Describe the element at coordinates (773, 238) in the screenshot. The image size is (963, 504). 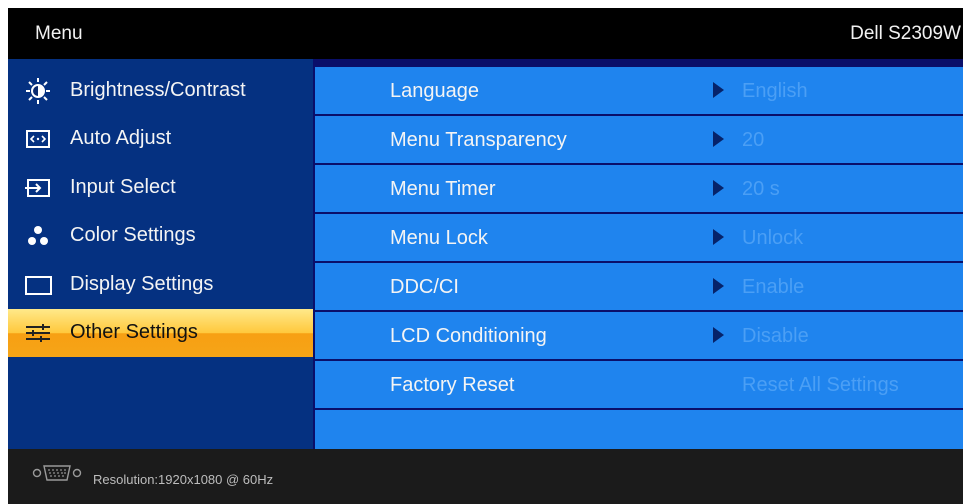
I see `setting-value: Unlock` at that location.